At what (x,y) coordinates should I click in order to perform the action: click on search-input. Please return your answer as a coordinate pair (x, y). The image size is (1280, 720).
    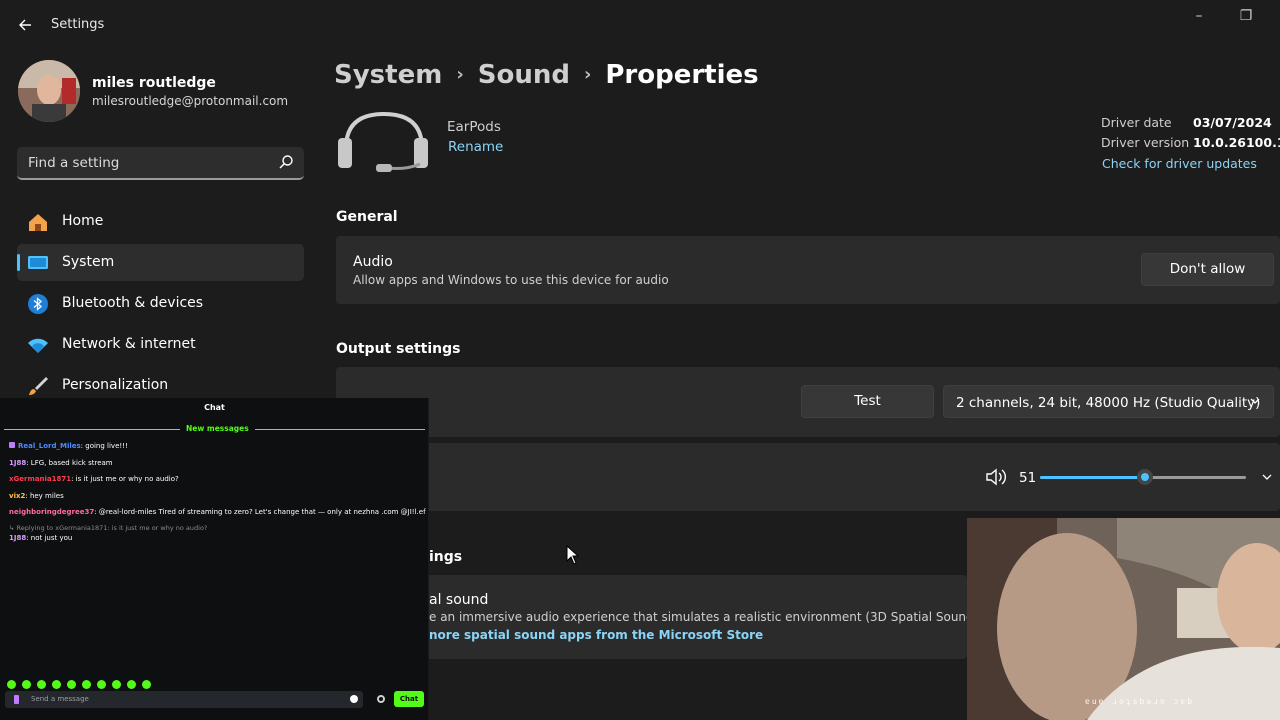
    Looking at the image, I should click on (148, 162).